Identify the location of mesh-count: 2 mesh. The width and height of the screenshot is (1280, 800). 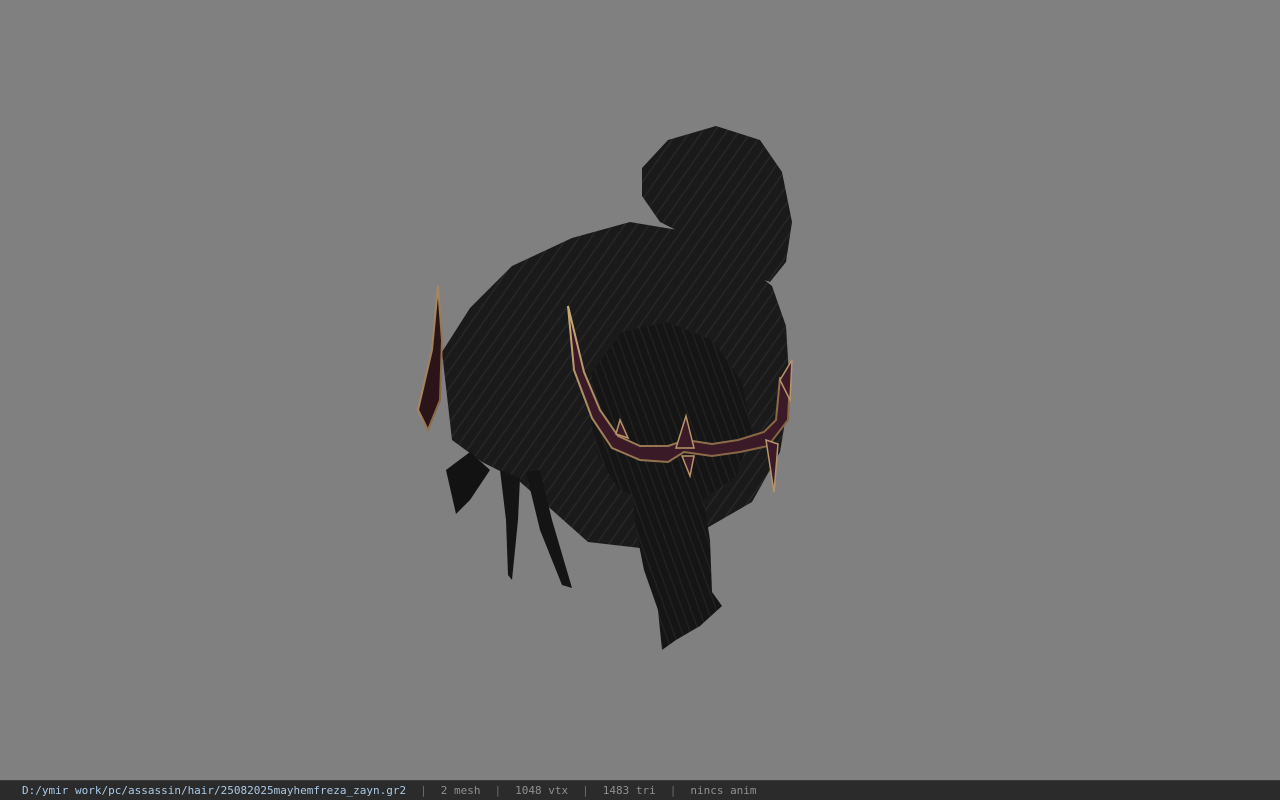
(460, 790).